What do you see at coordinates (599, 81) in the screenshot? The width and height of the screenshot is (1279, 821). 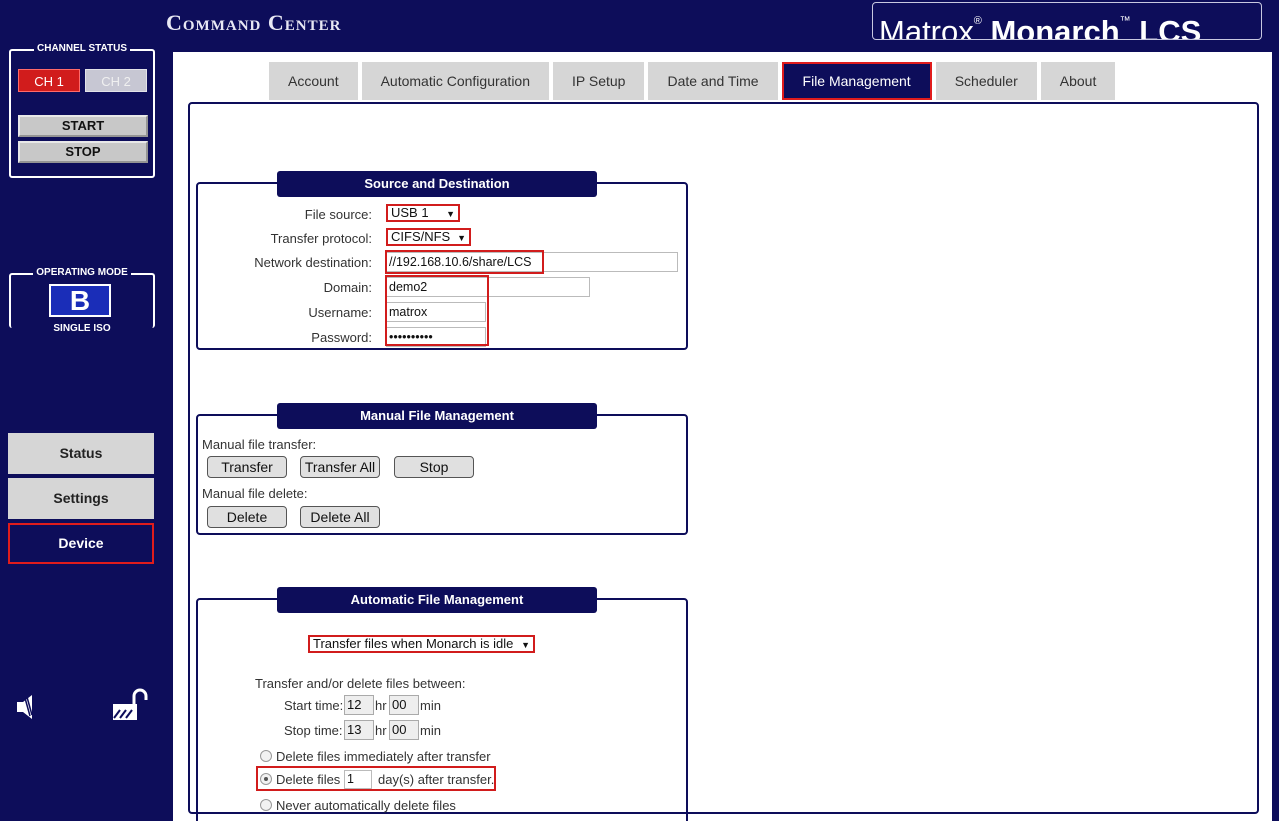 I see `tab-ip-setup: IP Setup` at bounding box center [599, 81].